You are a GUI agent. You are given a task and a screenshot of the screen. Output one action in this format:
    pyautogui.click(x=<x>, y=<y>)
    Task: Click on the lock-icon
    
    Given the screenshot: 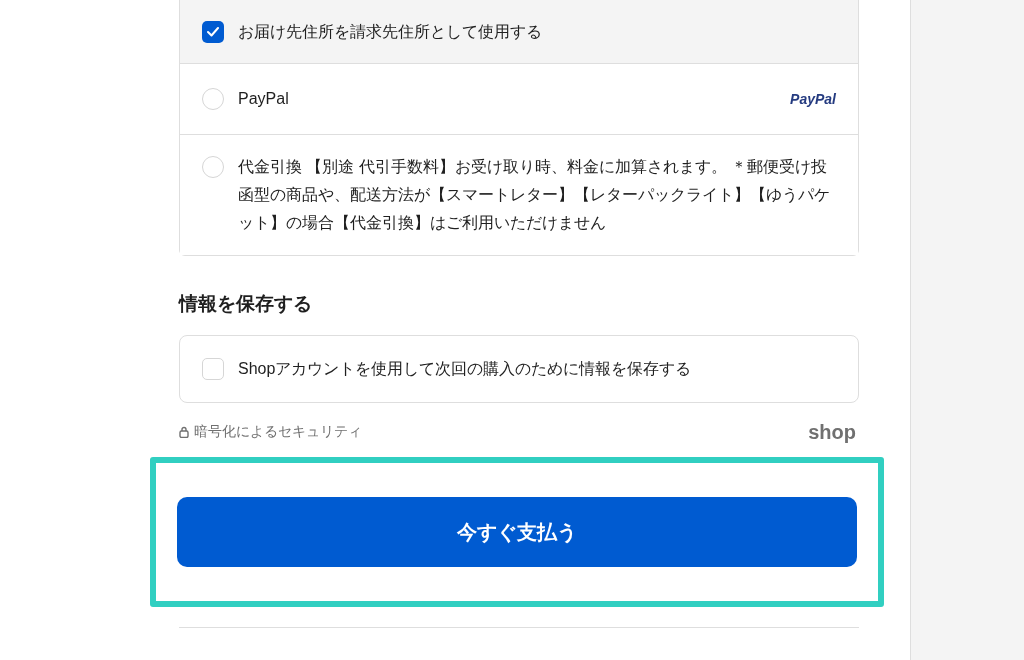 What is the action you would take?
    pyautogui.click(x=184, y=431)
    